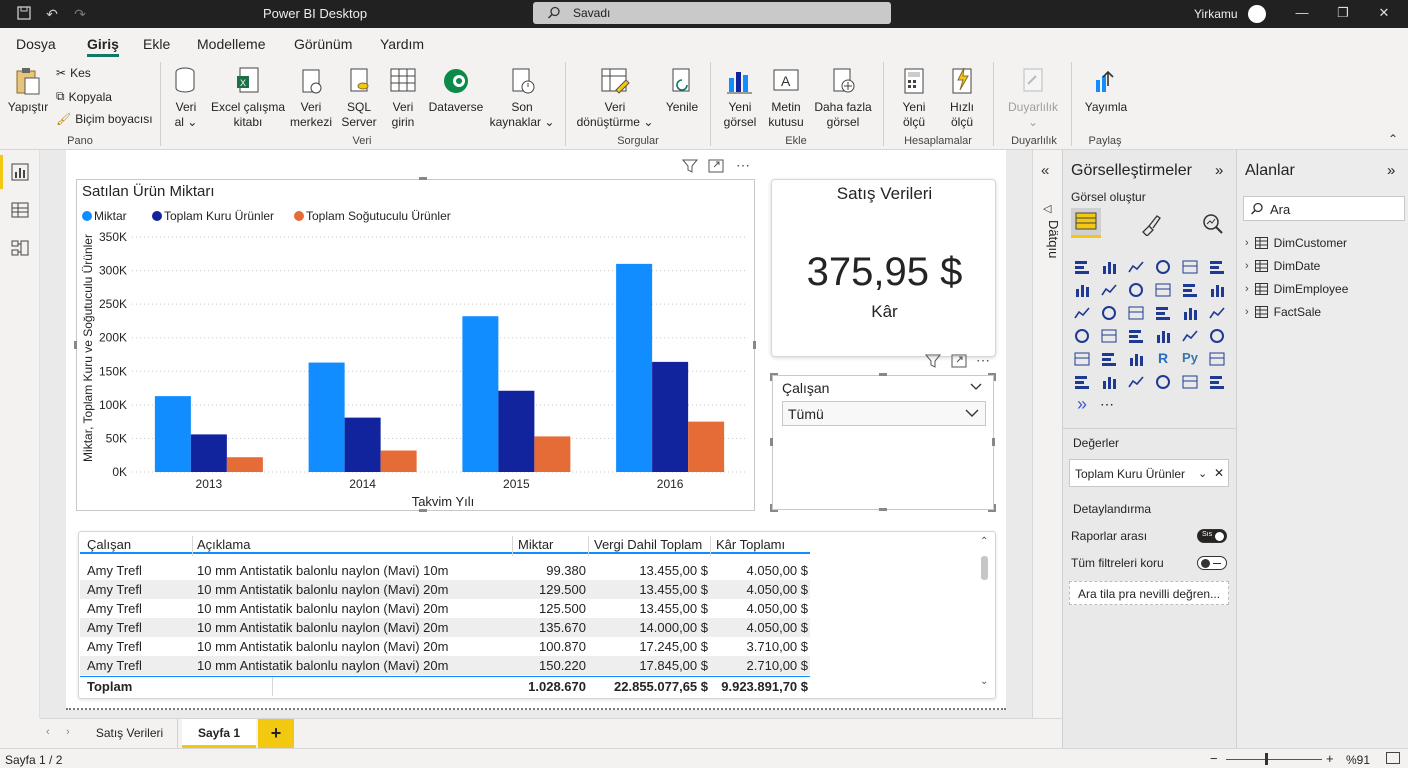  Describe the element at coordinates (1190, 382) in the screenshot. I see `power-apps-icon` at that location.